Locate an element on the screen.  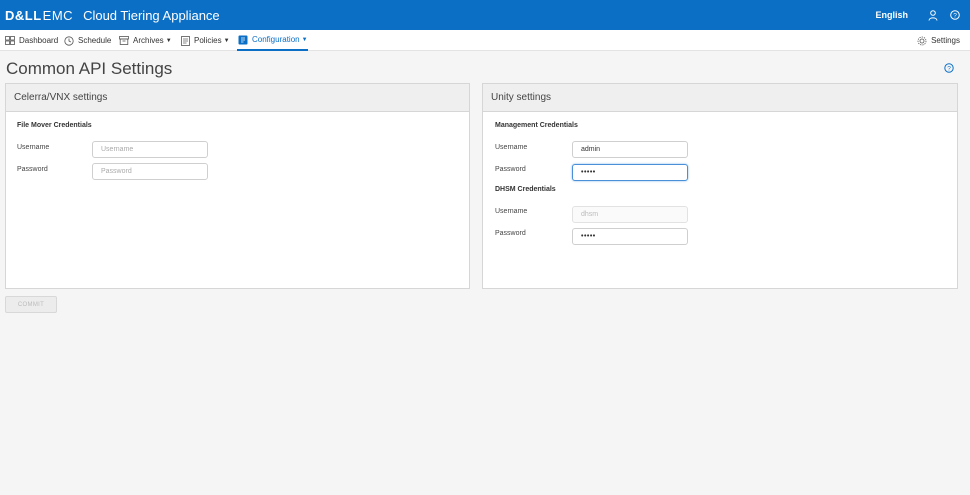
dhsm-username-input: dhsm is located at coordinates (630, 214).